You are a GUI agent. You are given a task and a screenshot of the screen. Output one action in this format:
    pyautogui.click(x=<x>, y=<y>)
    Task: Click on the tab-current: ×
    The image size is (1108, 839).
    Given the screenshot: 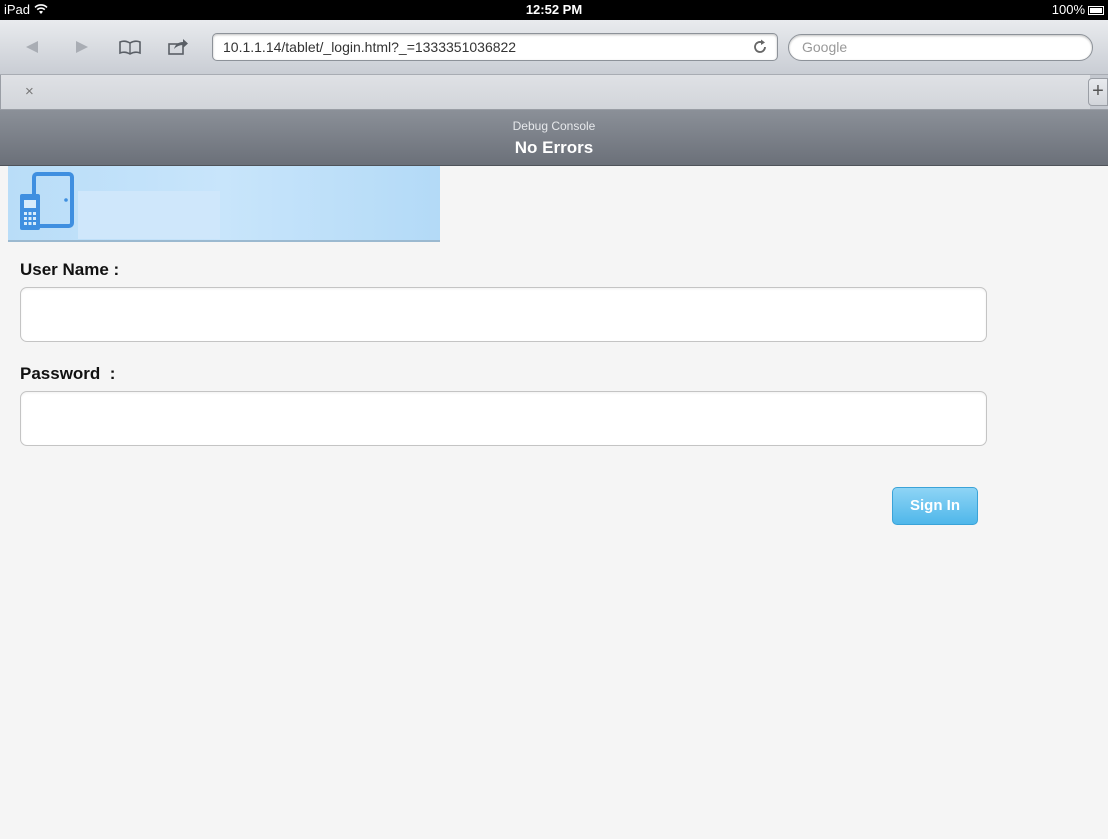 What is the action you would take?
    pyautogui.click(x=545, y=92)
    